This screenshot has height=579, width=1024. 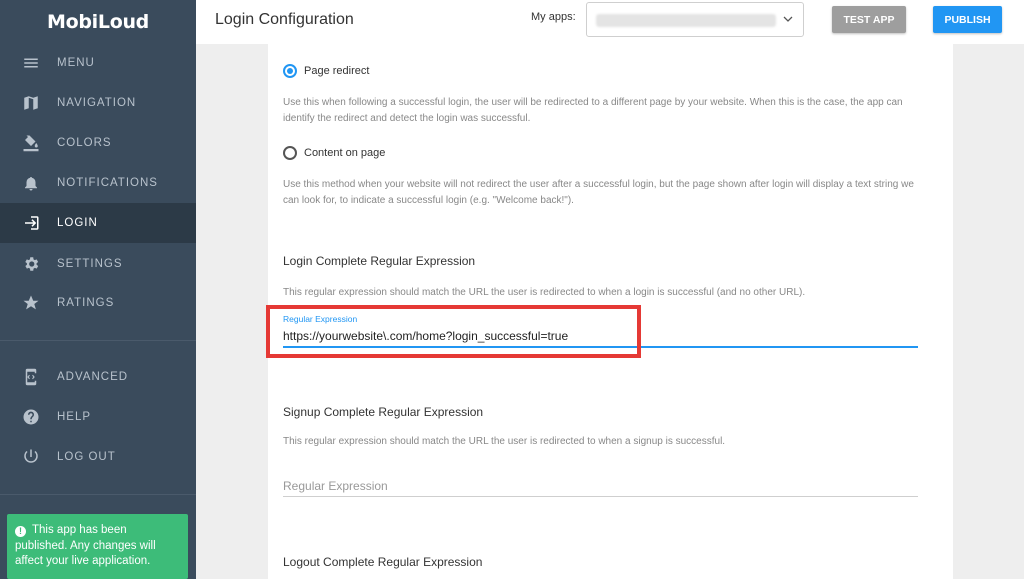 I want to click on sidebar-item-label: MENU, so click(x=76, y=63).